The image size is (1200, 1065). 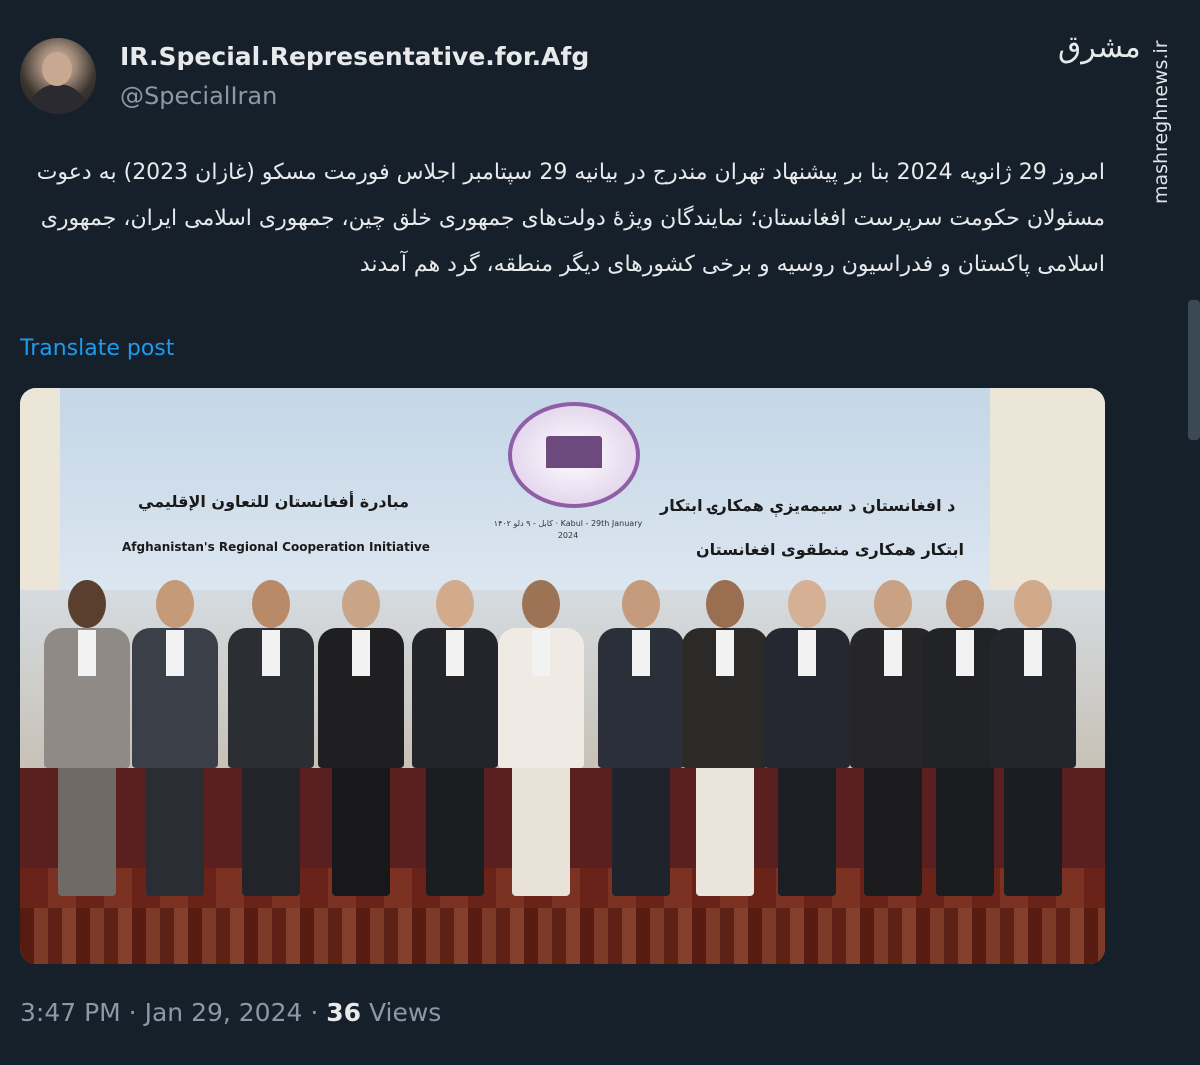 I want to click on banner-pashto-title: د افغانستان د سیمه‌یزې همکارۍ ابتکار, so click(x=808, y=505).